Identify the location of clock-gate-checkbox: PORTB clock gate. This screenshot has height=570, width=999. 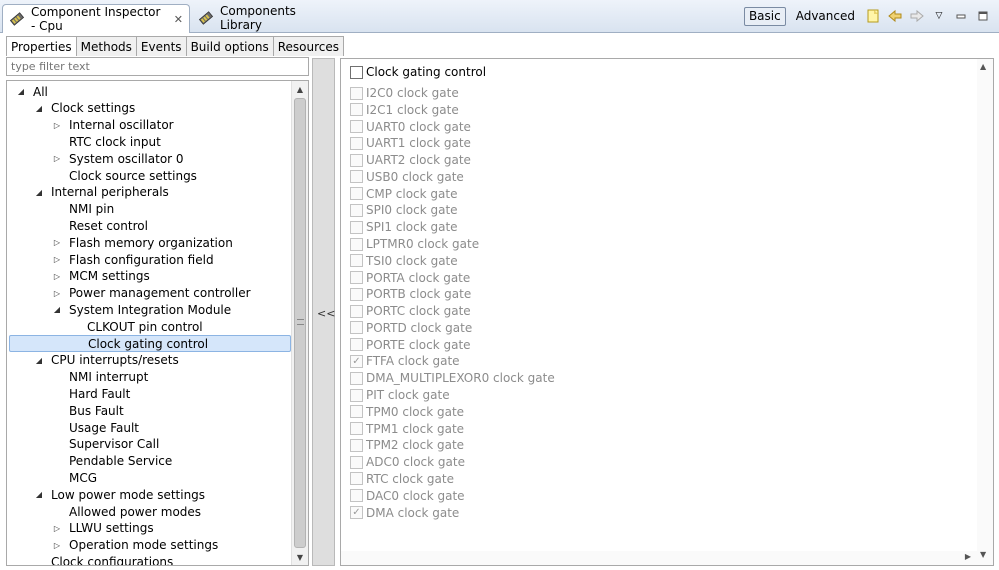
(410, 294).